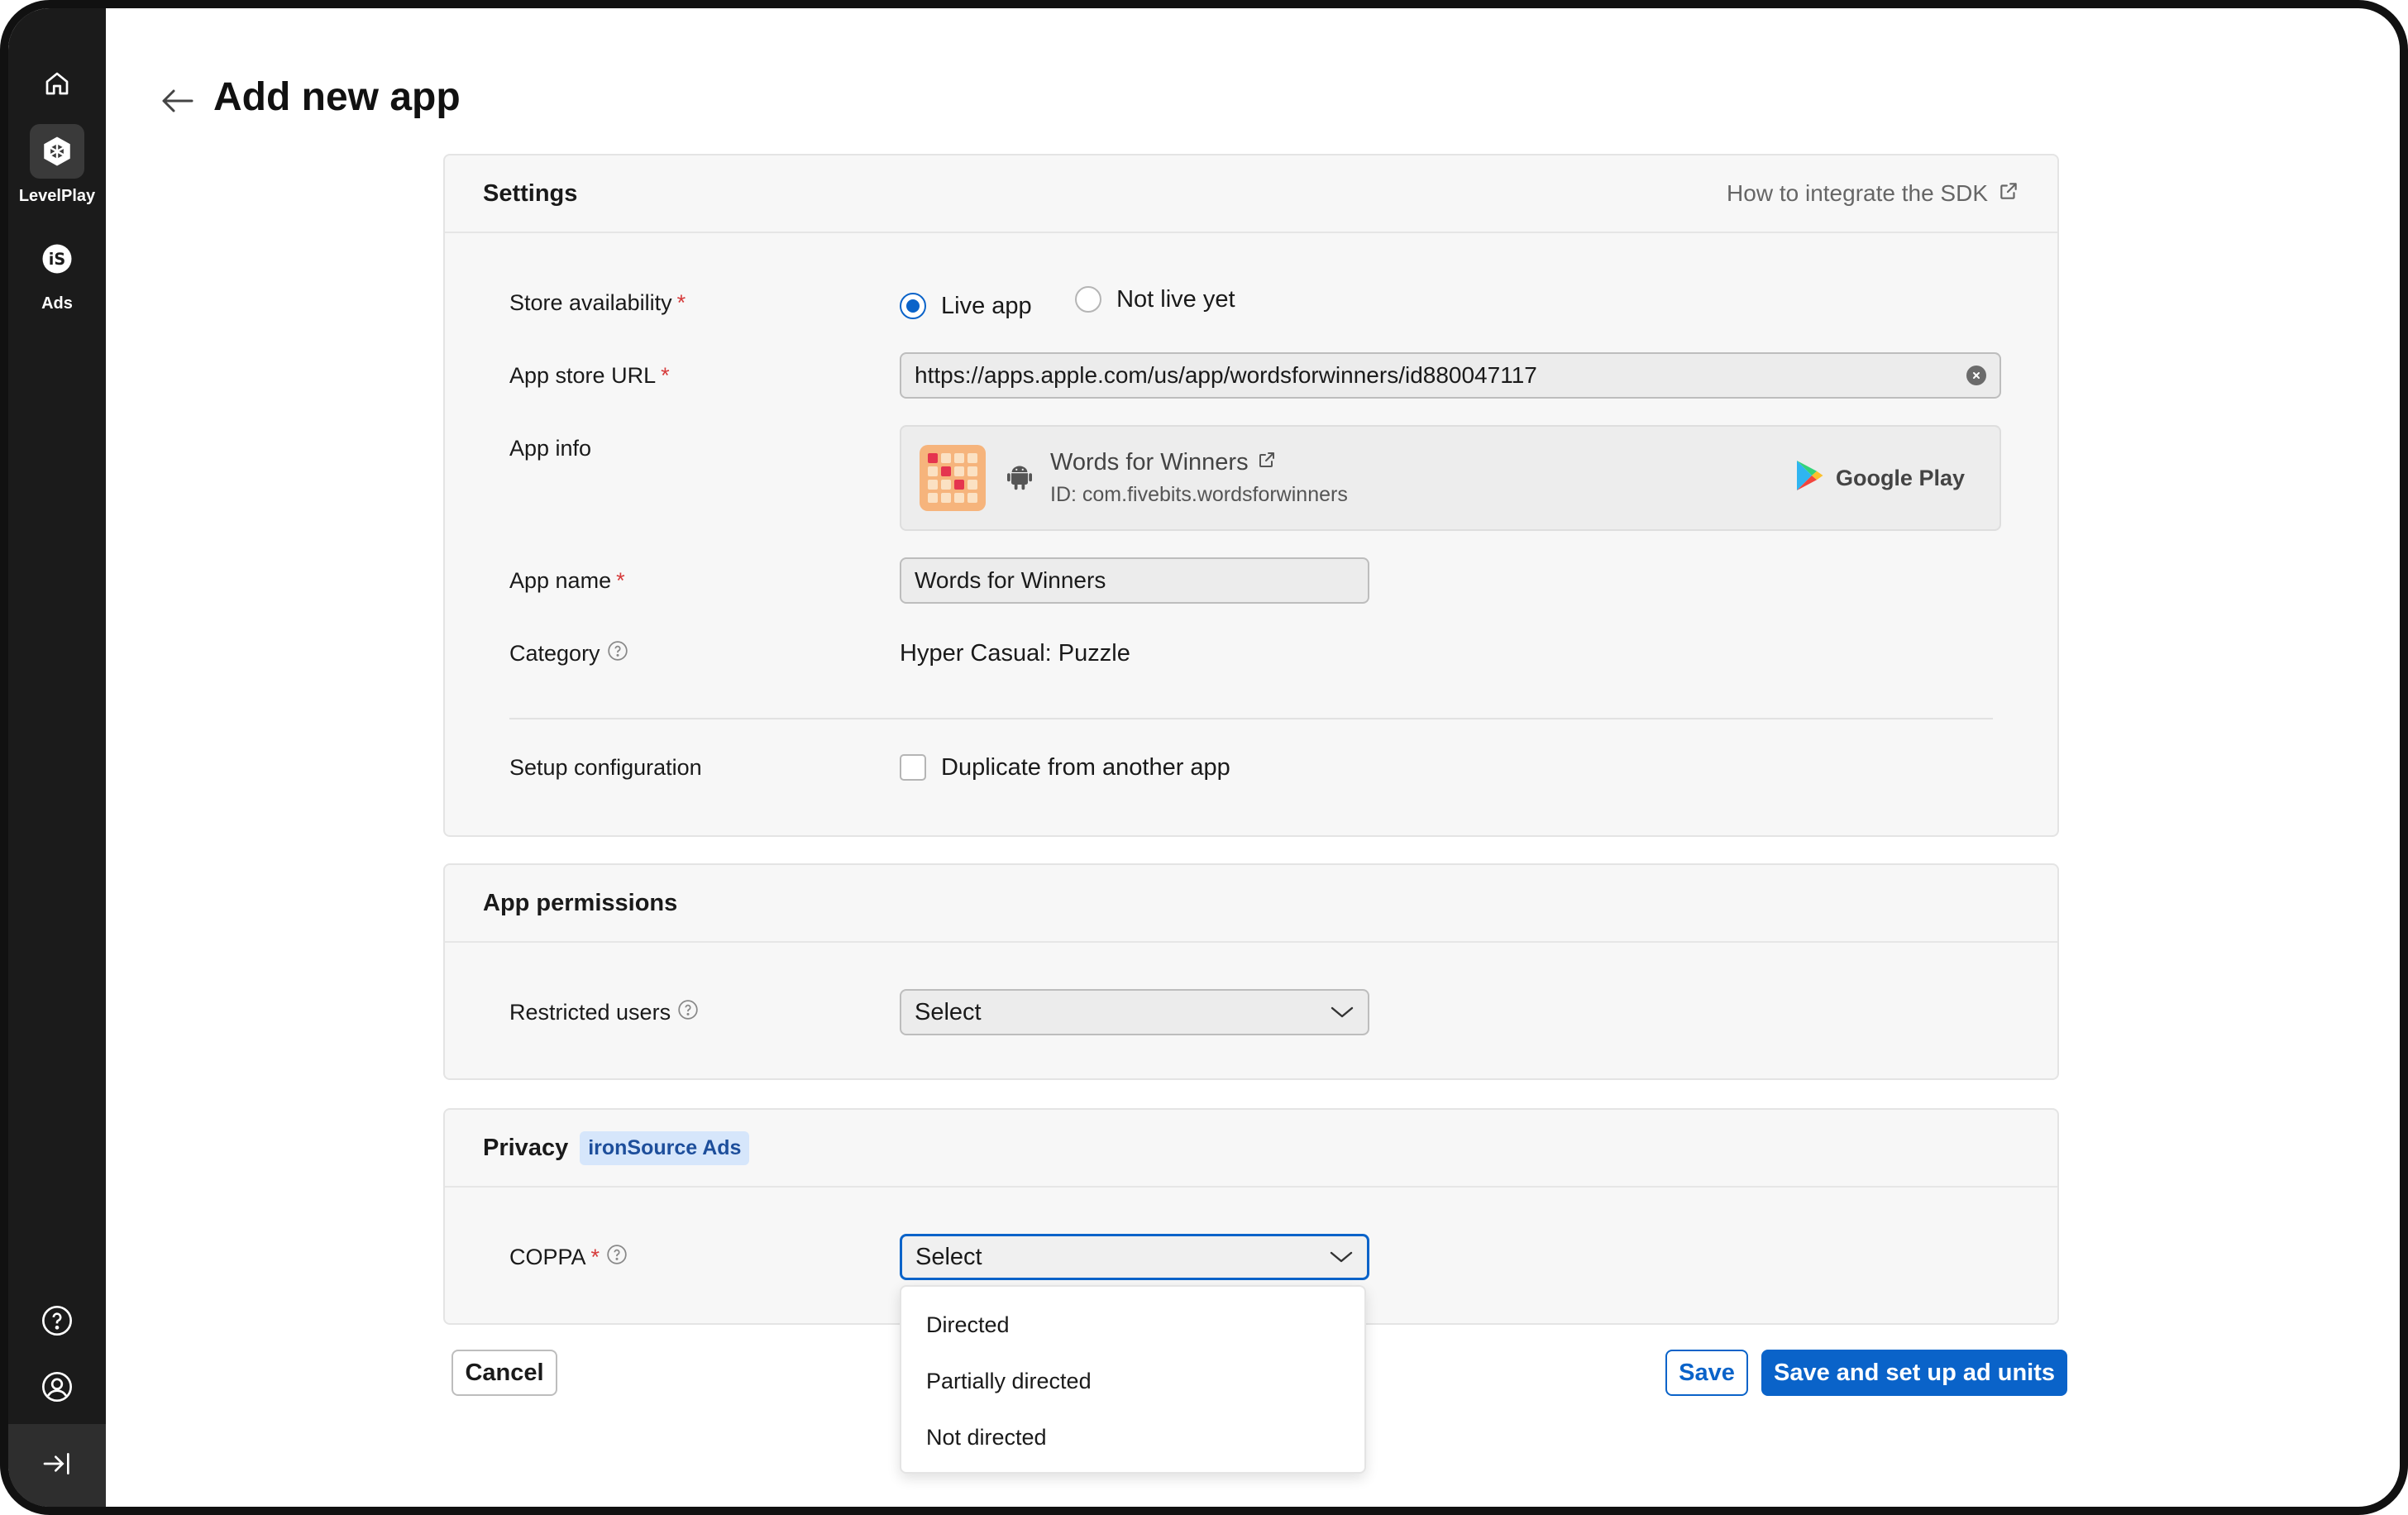 Image resolution: width=2408 pixels, height=1515 pixels. I want to click on sidebar-item-home, so click(57, 83).